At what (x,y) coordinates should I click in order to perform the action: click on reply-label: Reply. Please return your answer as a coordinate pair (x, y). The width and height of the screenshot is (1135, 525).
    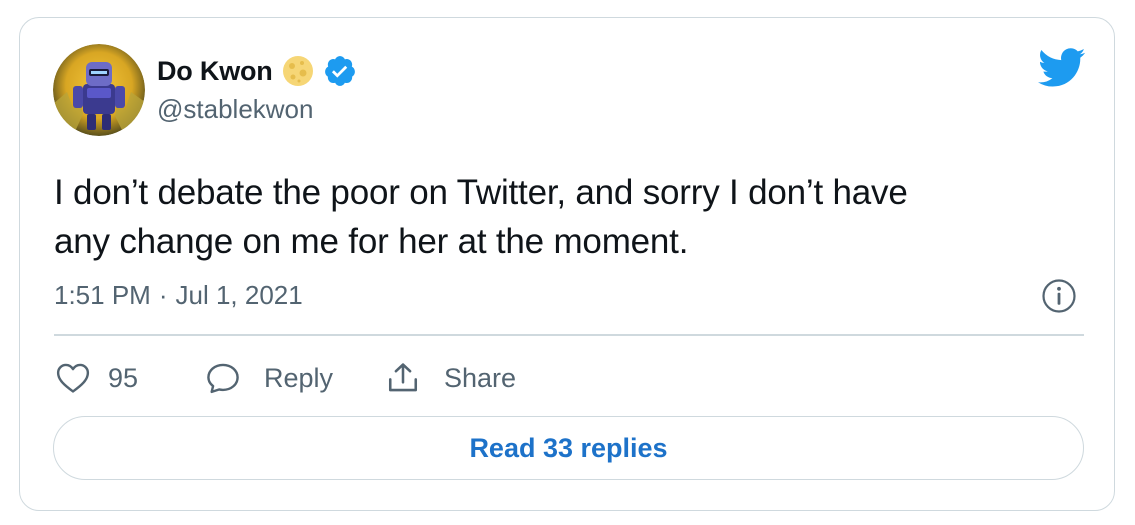
    Looking at the image, I should click on (299, 377).